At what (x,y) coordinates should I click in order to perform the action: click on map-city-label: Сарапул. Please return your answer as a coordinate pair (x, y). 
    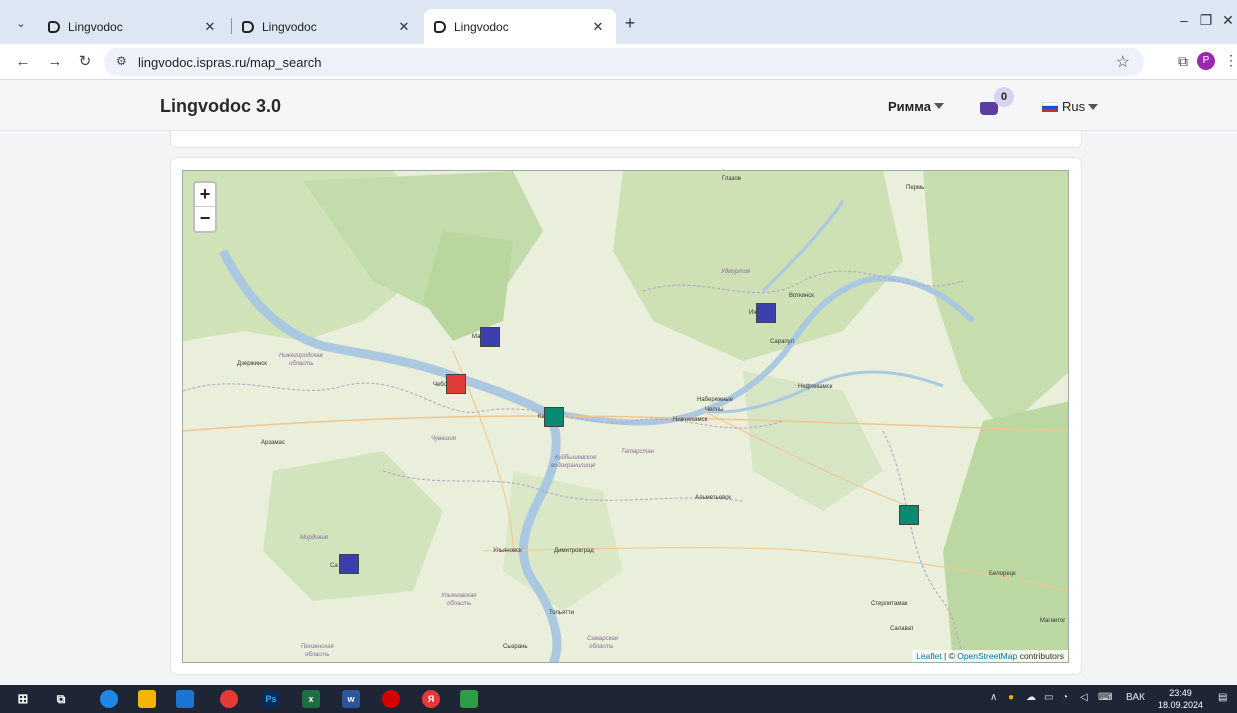
    Looking at the image, I should click on (782, 342).